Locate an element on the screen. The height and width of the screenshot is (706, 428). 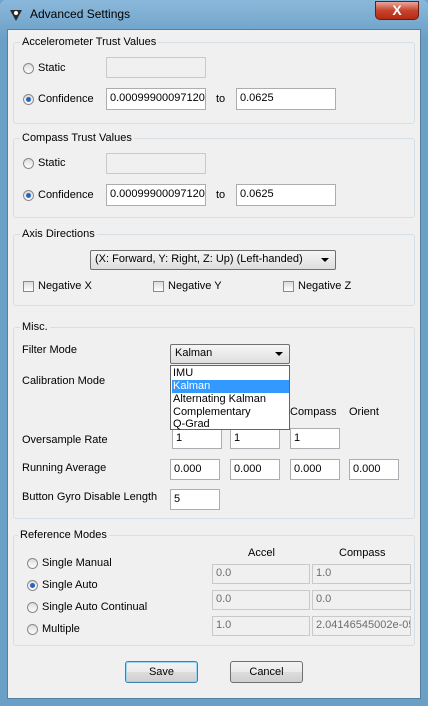
ref-single-auto-continual-radio is located at coordinates (32, 607).